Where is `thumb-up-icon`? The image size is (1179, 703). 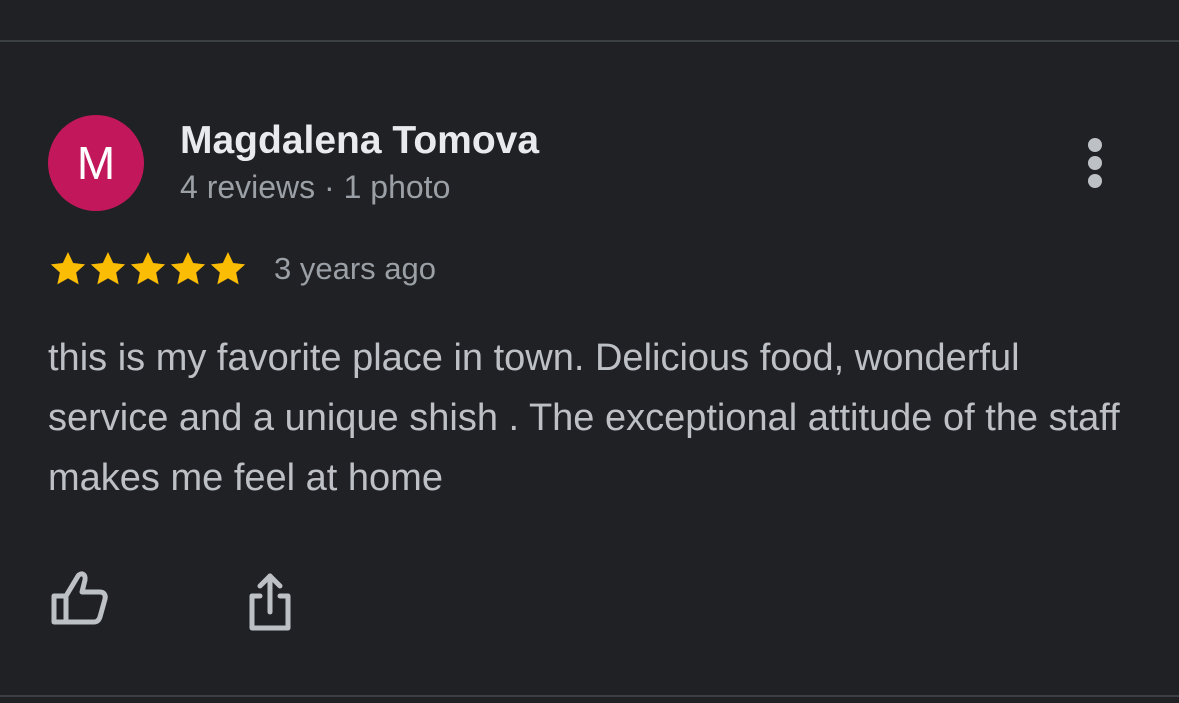
thumb-up-icon is located at coordinates (79, 598).